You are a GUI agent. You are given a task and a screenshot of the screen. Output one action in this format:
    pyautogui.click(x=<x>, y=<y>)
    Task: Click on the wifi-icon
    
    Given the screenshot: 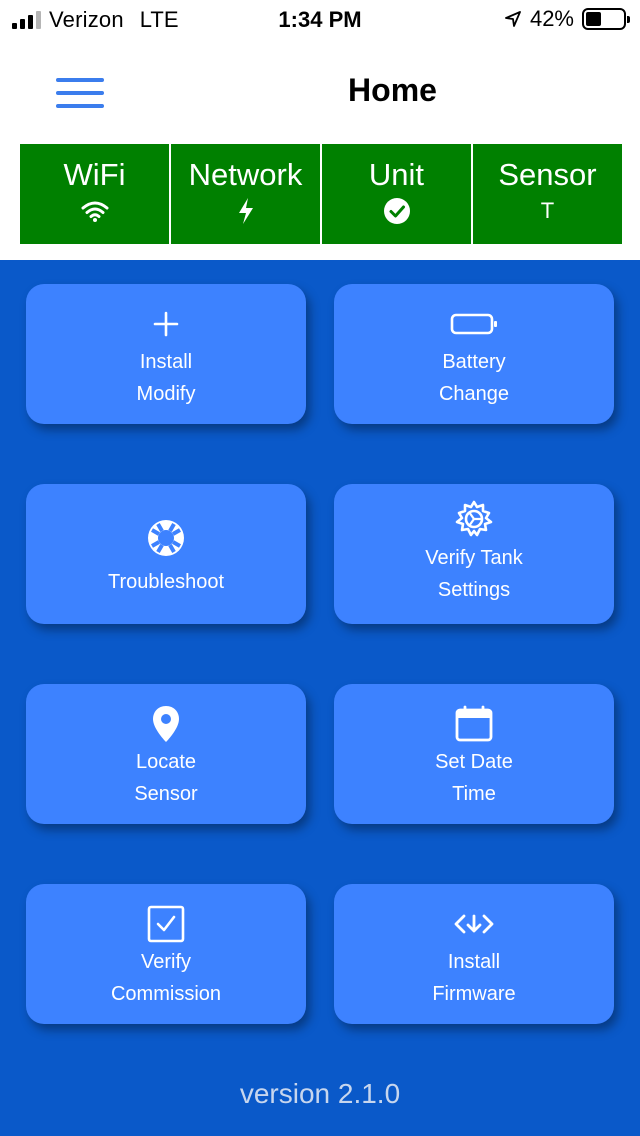 What is the action you would take?
    pyautogui.click(x=95, y=211)
    